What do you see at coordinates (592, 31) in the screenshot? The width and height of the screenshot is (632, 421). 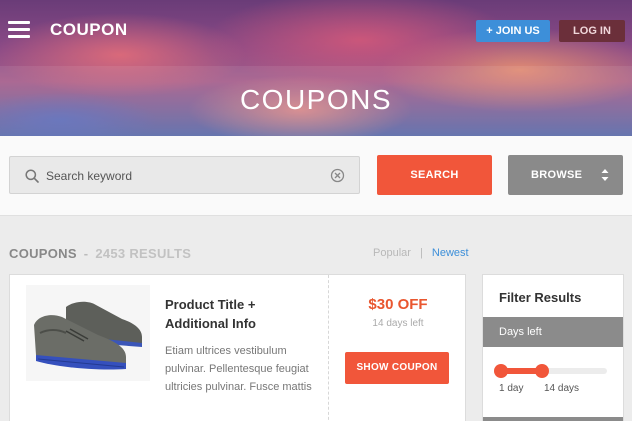 I see `log-in-button: LOG IN` at bounding box center [592, 31].